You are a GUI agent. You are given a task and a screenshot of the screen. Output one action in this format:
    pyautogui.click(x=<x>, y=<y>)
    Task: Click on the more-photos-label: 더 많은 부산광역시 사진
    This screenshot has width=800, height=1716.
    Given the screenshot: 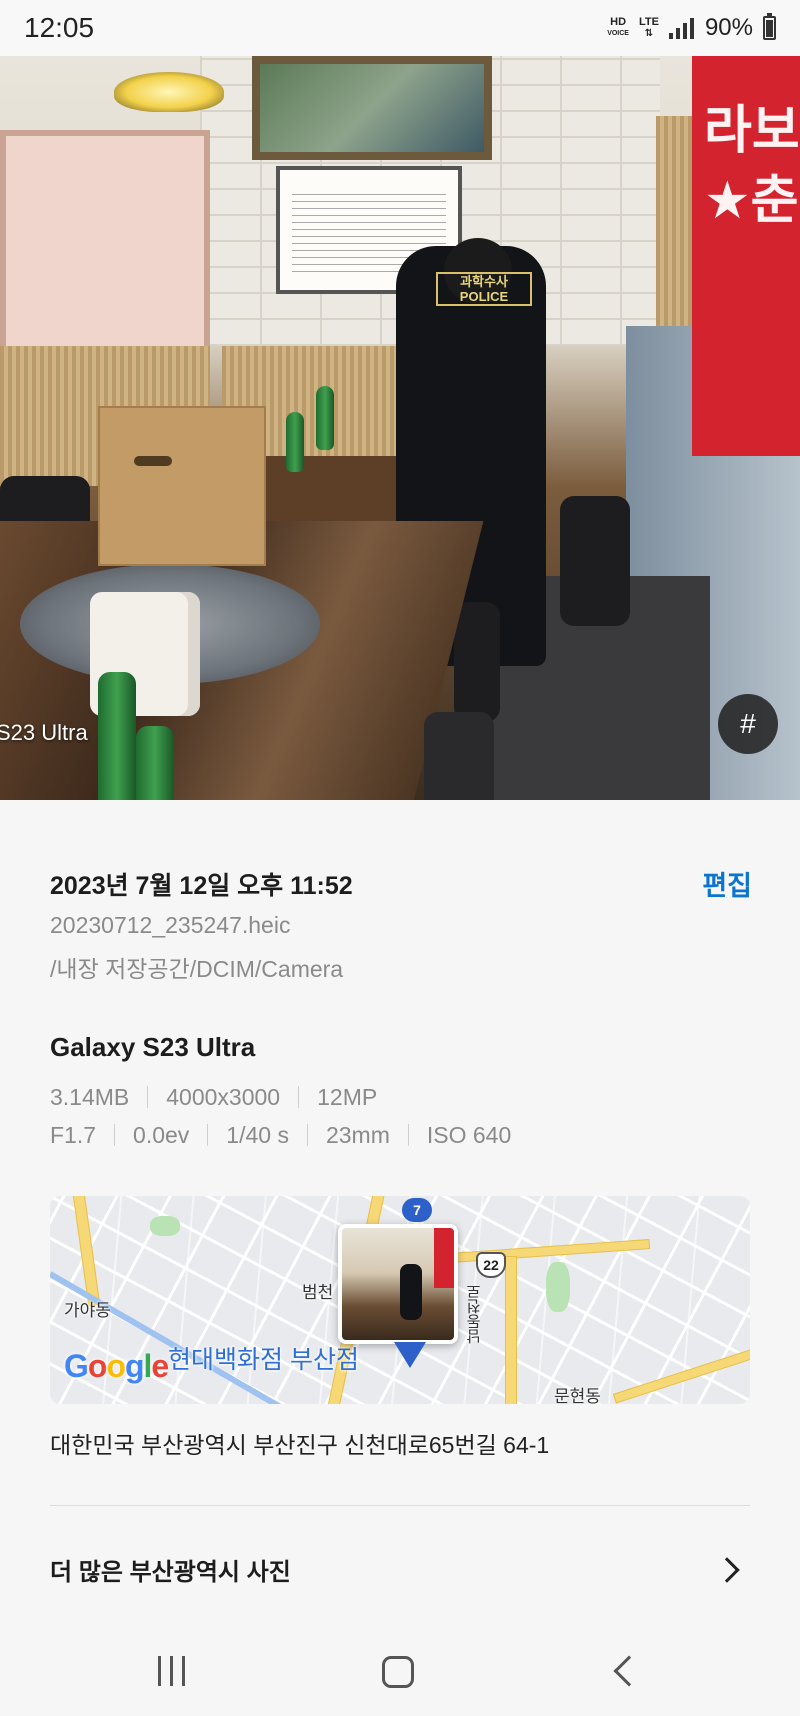 What is the action you would take?
    pyautogui.click(x=170, y=1572)
    